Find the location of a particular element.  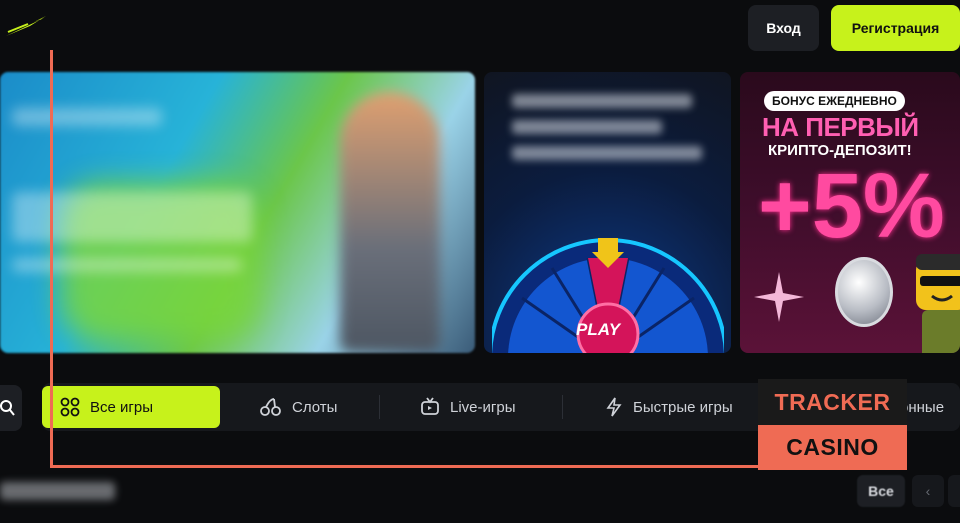

tab-slots: Слоты is located at coordinates (298, 407).